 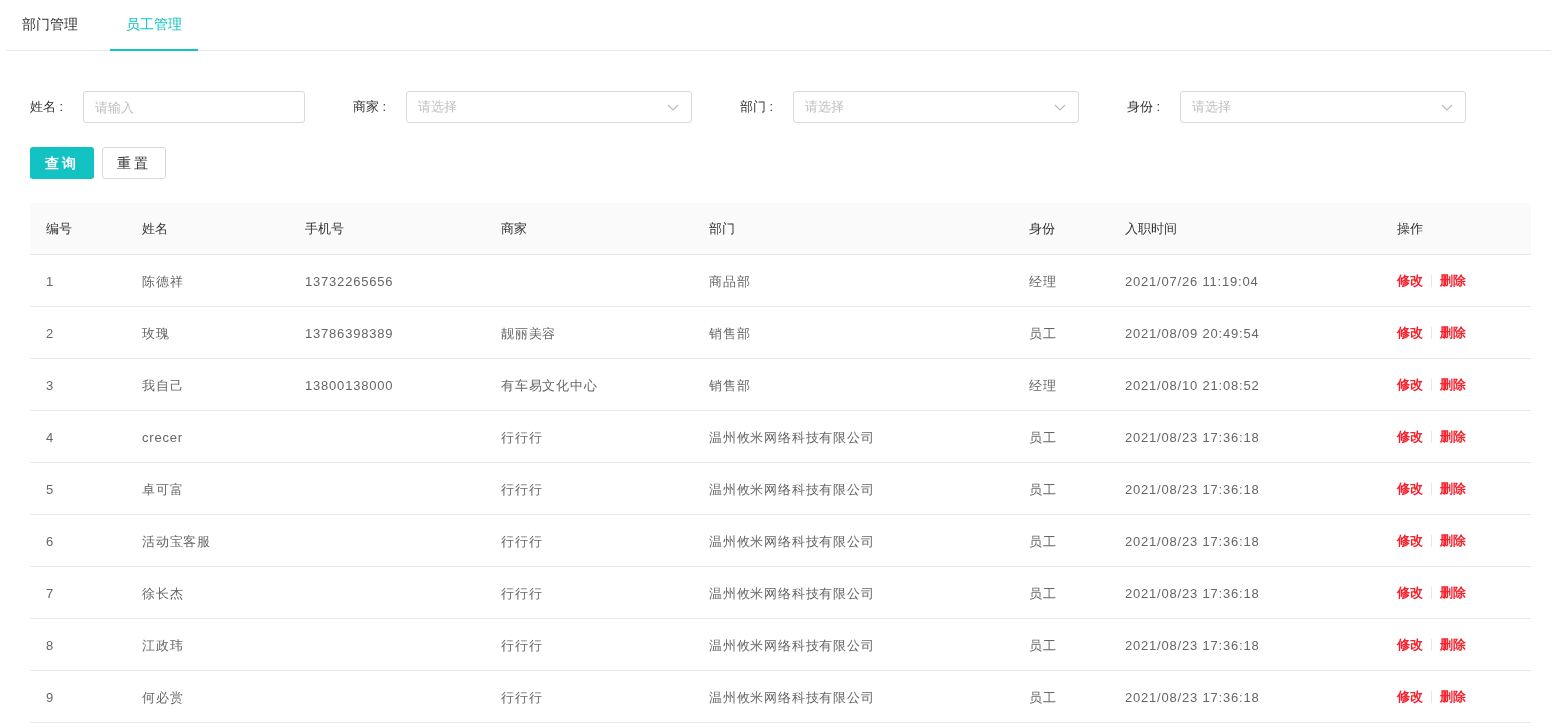 I want to click on tab: 部门管理, so click(x=50, y=25).